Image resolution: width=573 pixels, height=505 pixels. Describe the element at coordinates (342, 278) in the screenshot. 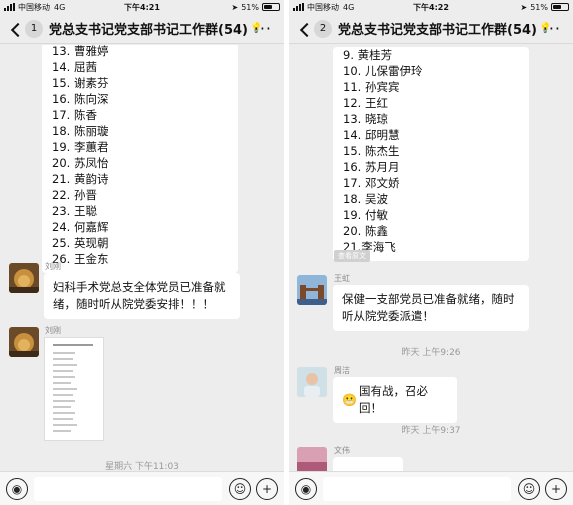

I see `sender-name: 王虹` at that location.